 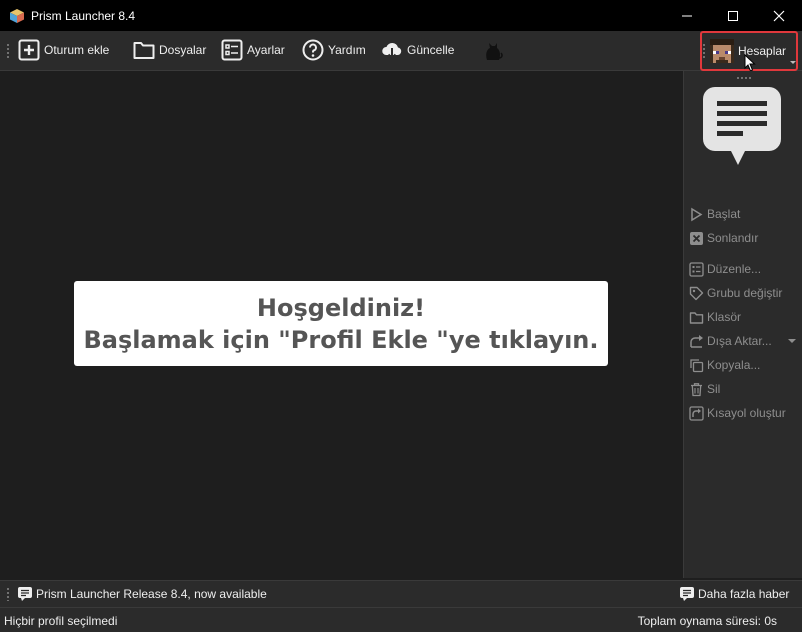 I want to click on kill-icon, so click(x=696, y=238).